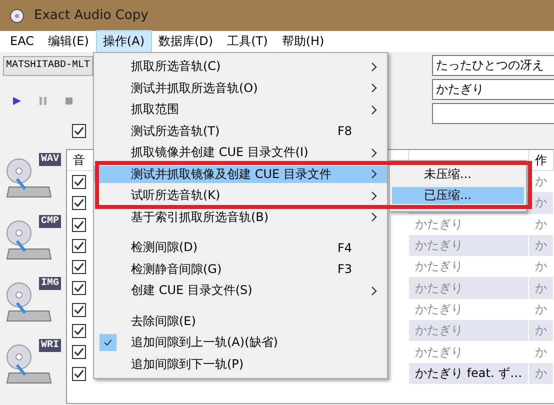  I want to click on disc-icon, so click(17, 15).